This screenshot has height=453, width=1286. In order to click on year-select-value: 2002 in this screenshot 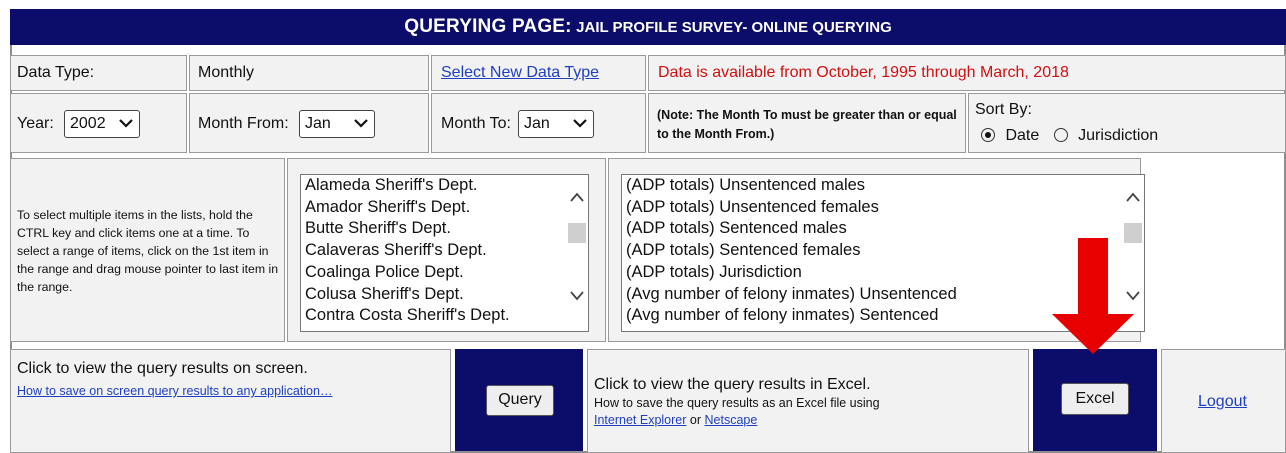, I will do `click(88, 123)`.